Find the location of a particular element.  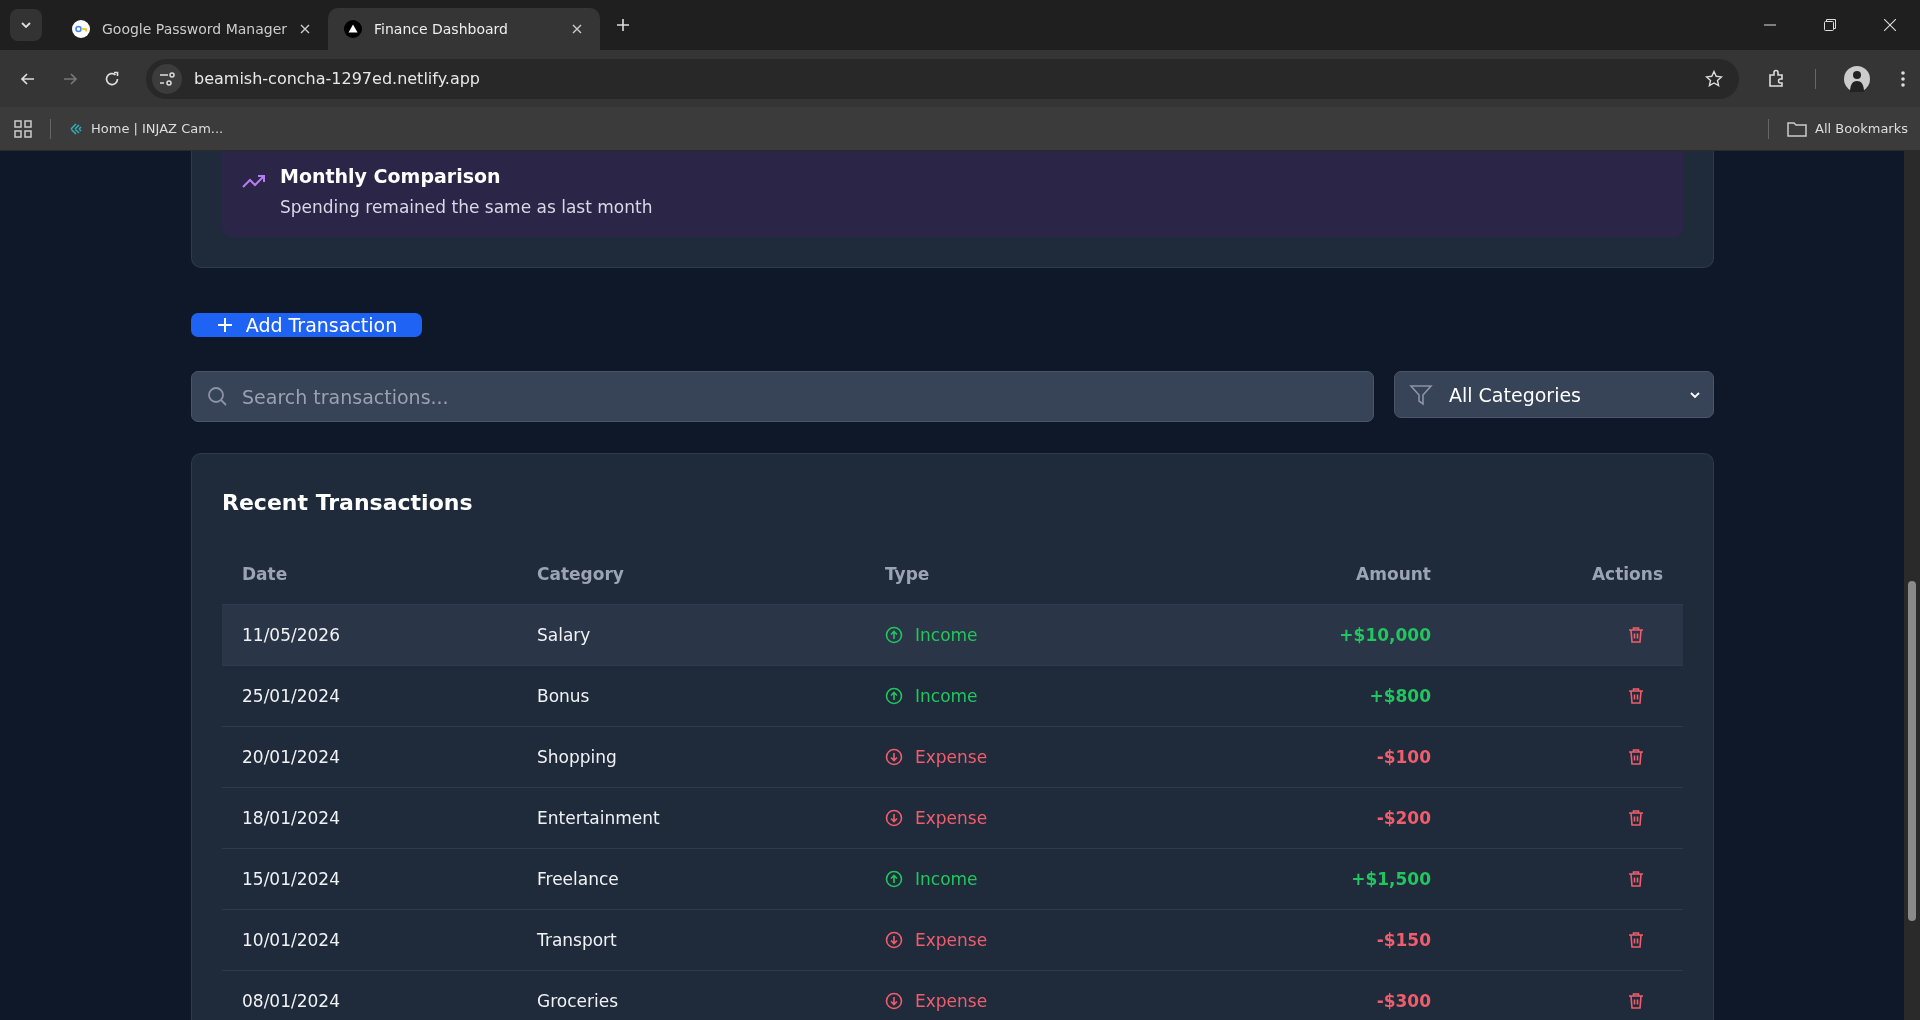

category-cell-text: Salary is located at coordinates (564, 635).